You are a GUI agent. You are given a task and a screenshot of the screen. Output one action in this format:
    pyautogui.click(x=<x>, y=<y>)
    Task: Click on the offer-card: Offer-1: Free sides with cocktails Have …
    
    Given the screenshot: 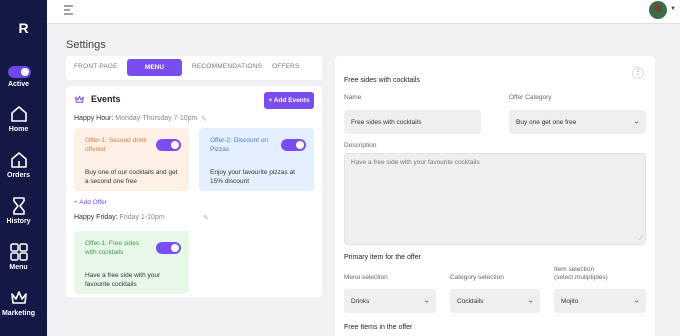 What is the action you would take?
    pyautogui.click(x=131, y=262)
    